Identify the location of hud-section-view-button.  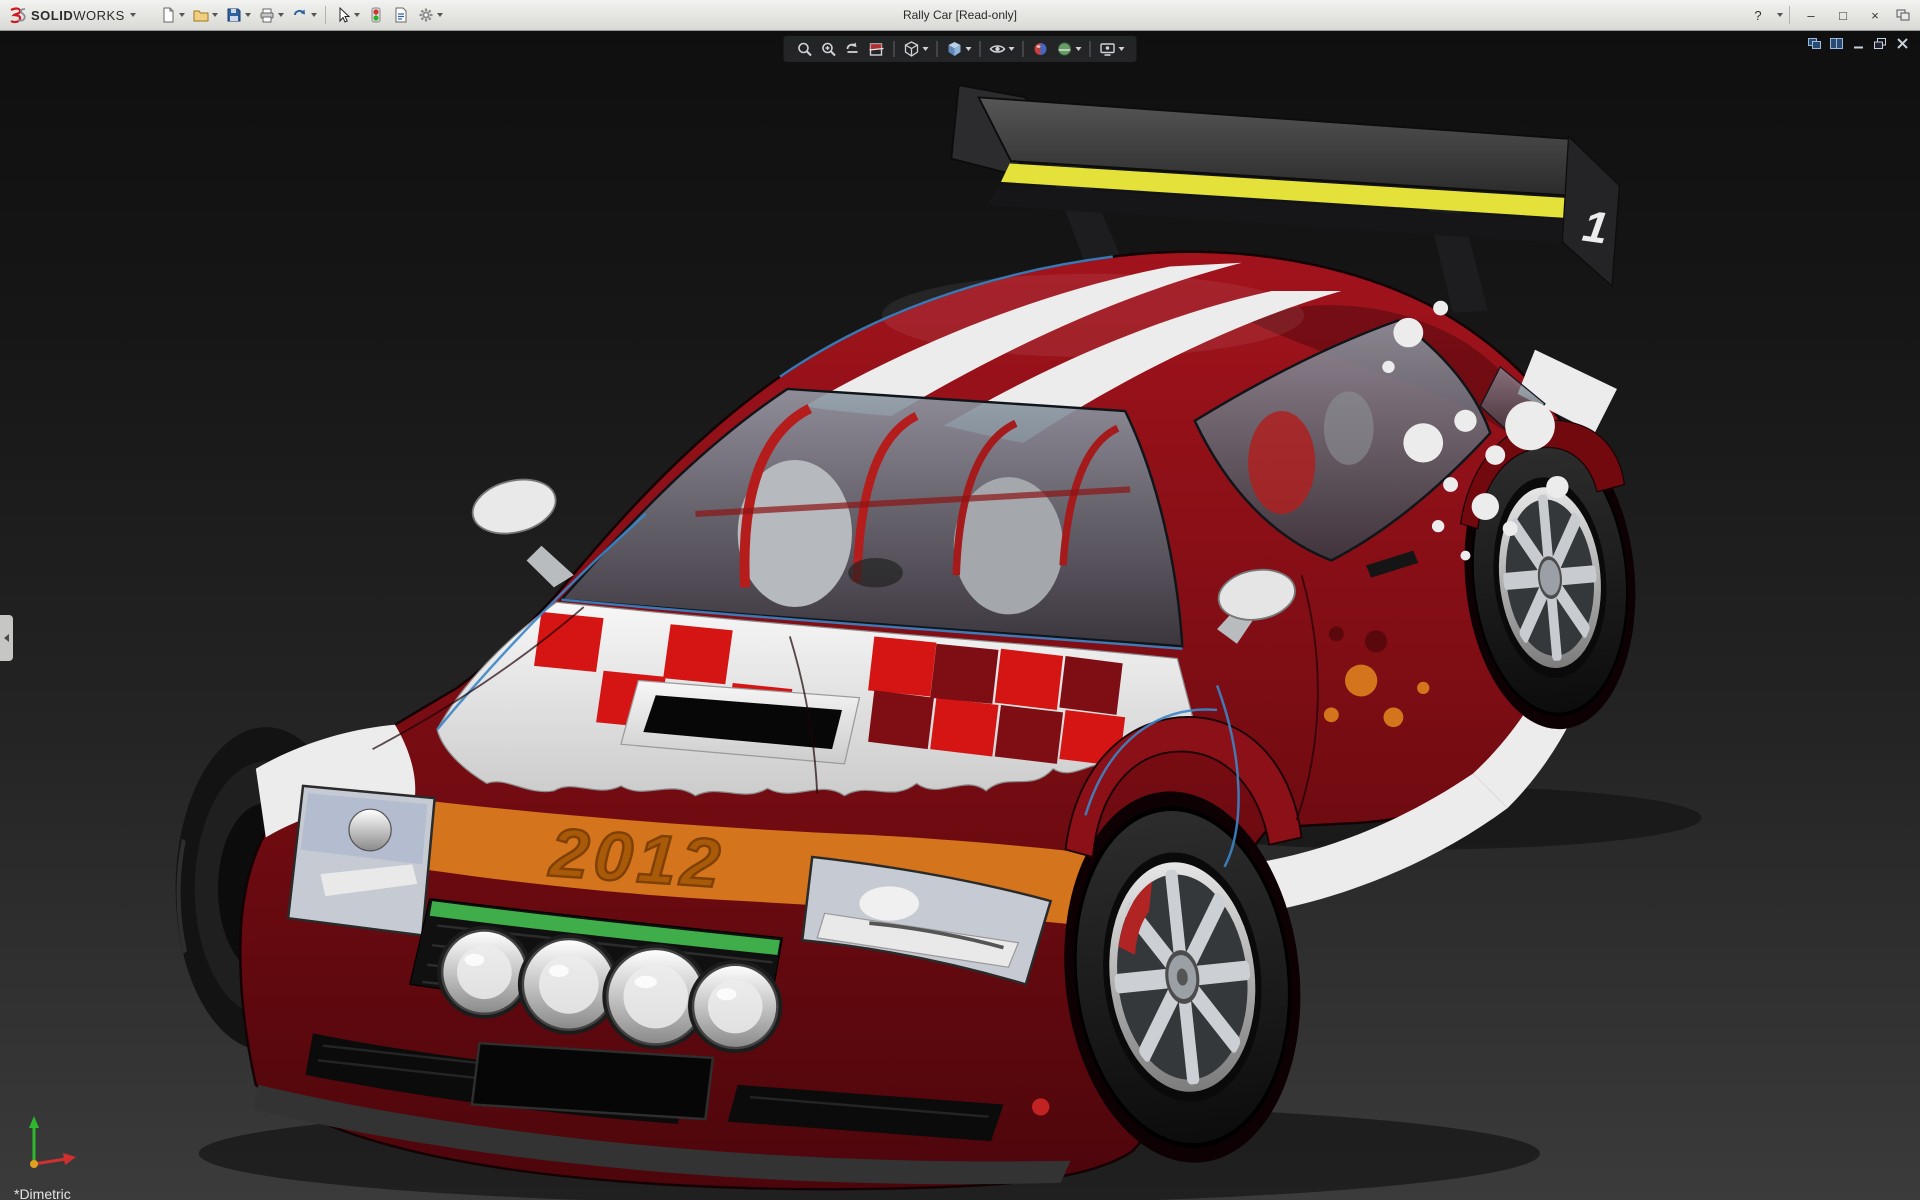
(877, 49).